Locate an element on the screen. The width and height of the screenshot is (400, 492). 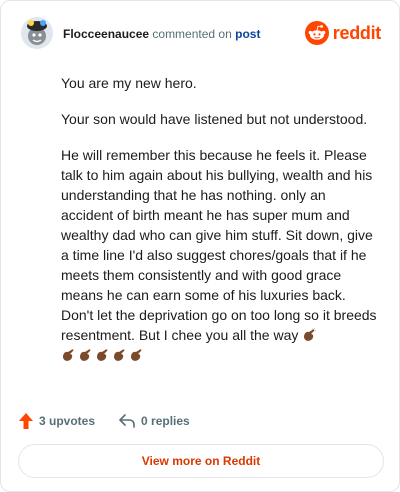
reply-button: 0 replies is located at coordinates (154, 421).